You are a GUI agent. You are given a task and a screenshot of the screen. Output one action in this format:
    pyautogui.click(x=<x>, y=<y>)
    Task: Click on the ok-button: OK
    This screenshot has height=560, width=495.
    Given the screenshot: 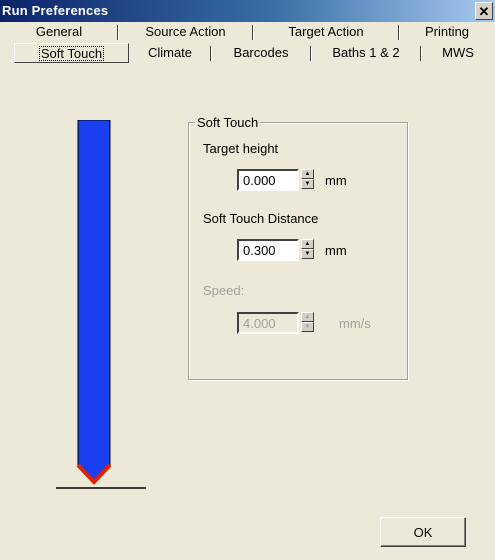 What is the action you would take?
    pyautogui.click(x=423, y=532)
    